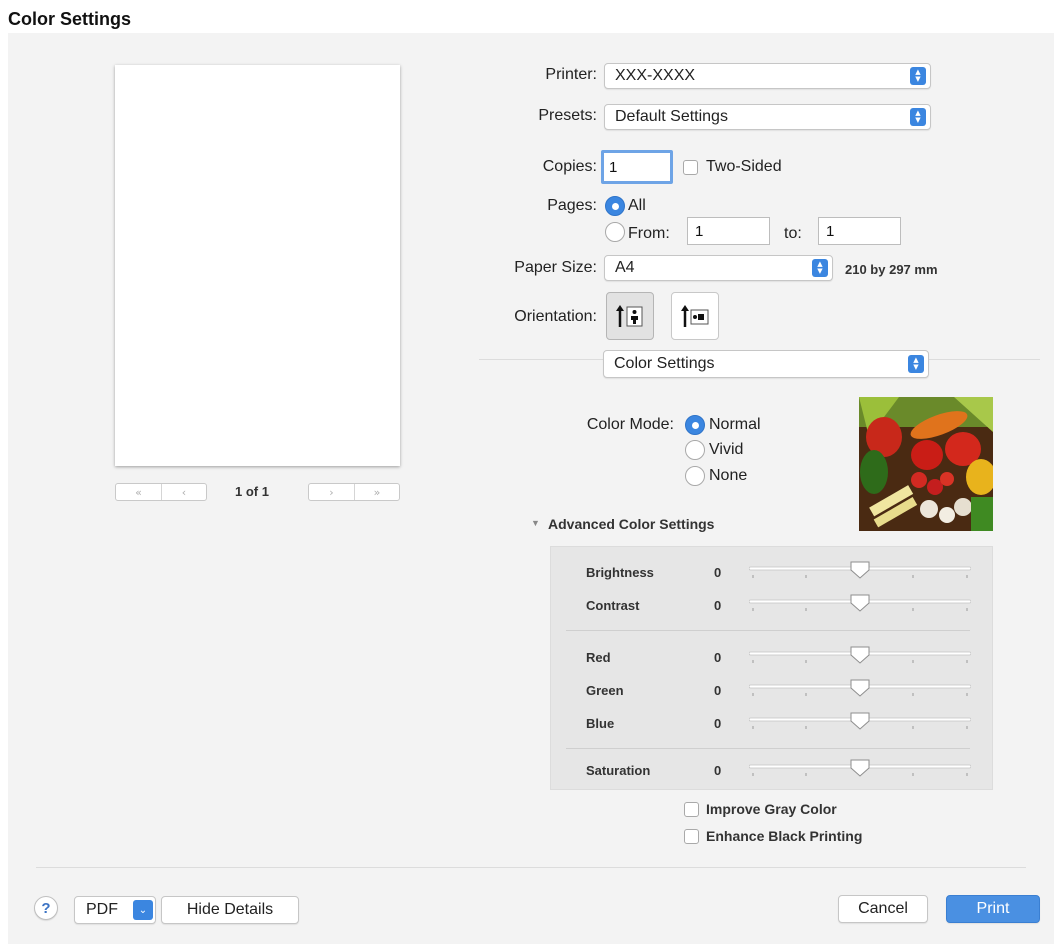  Describe the element at coordinates (531, 867) in the screenshot. I see `footer-divider` at that location.